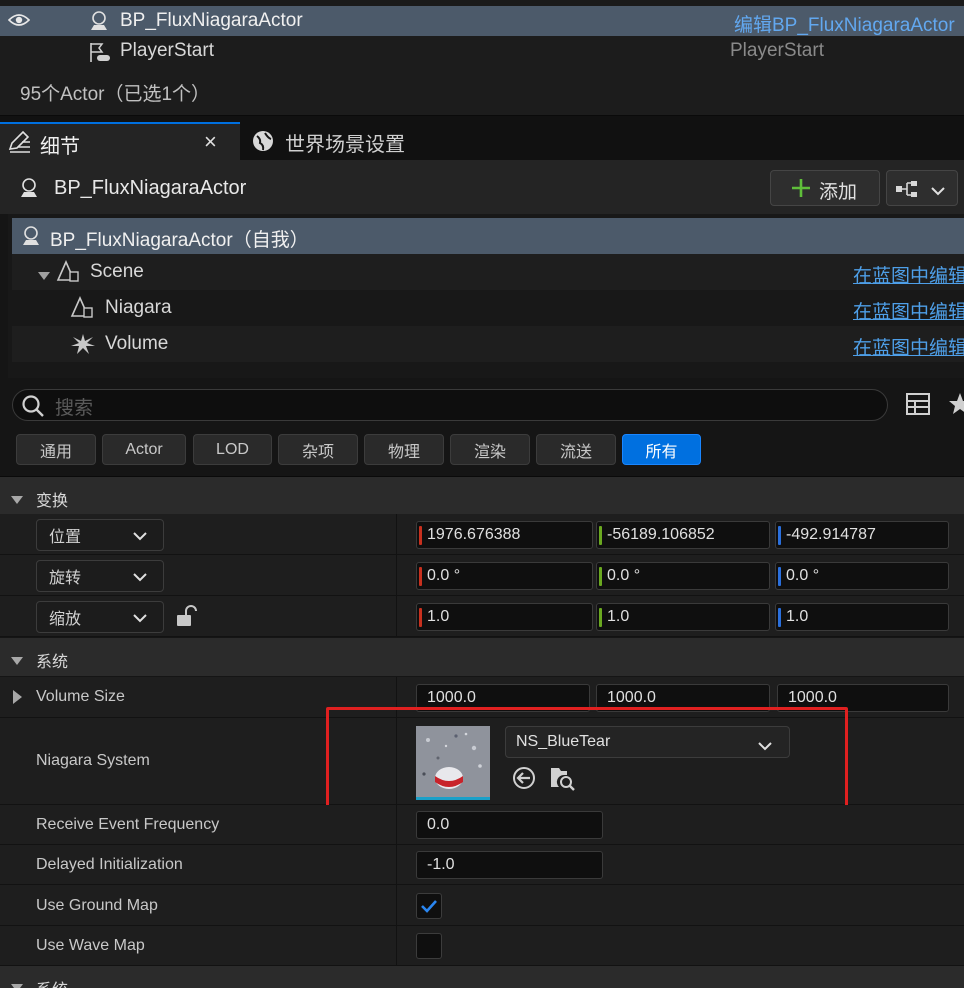 Image resolution: width=964 pixels, height=988 pixels. What do you see at coordinates (438, 824) in the screenshot?
I see `field-value: 0.0` at bounding box center [438, 824].